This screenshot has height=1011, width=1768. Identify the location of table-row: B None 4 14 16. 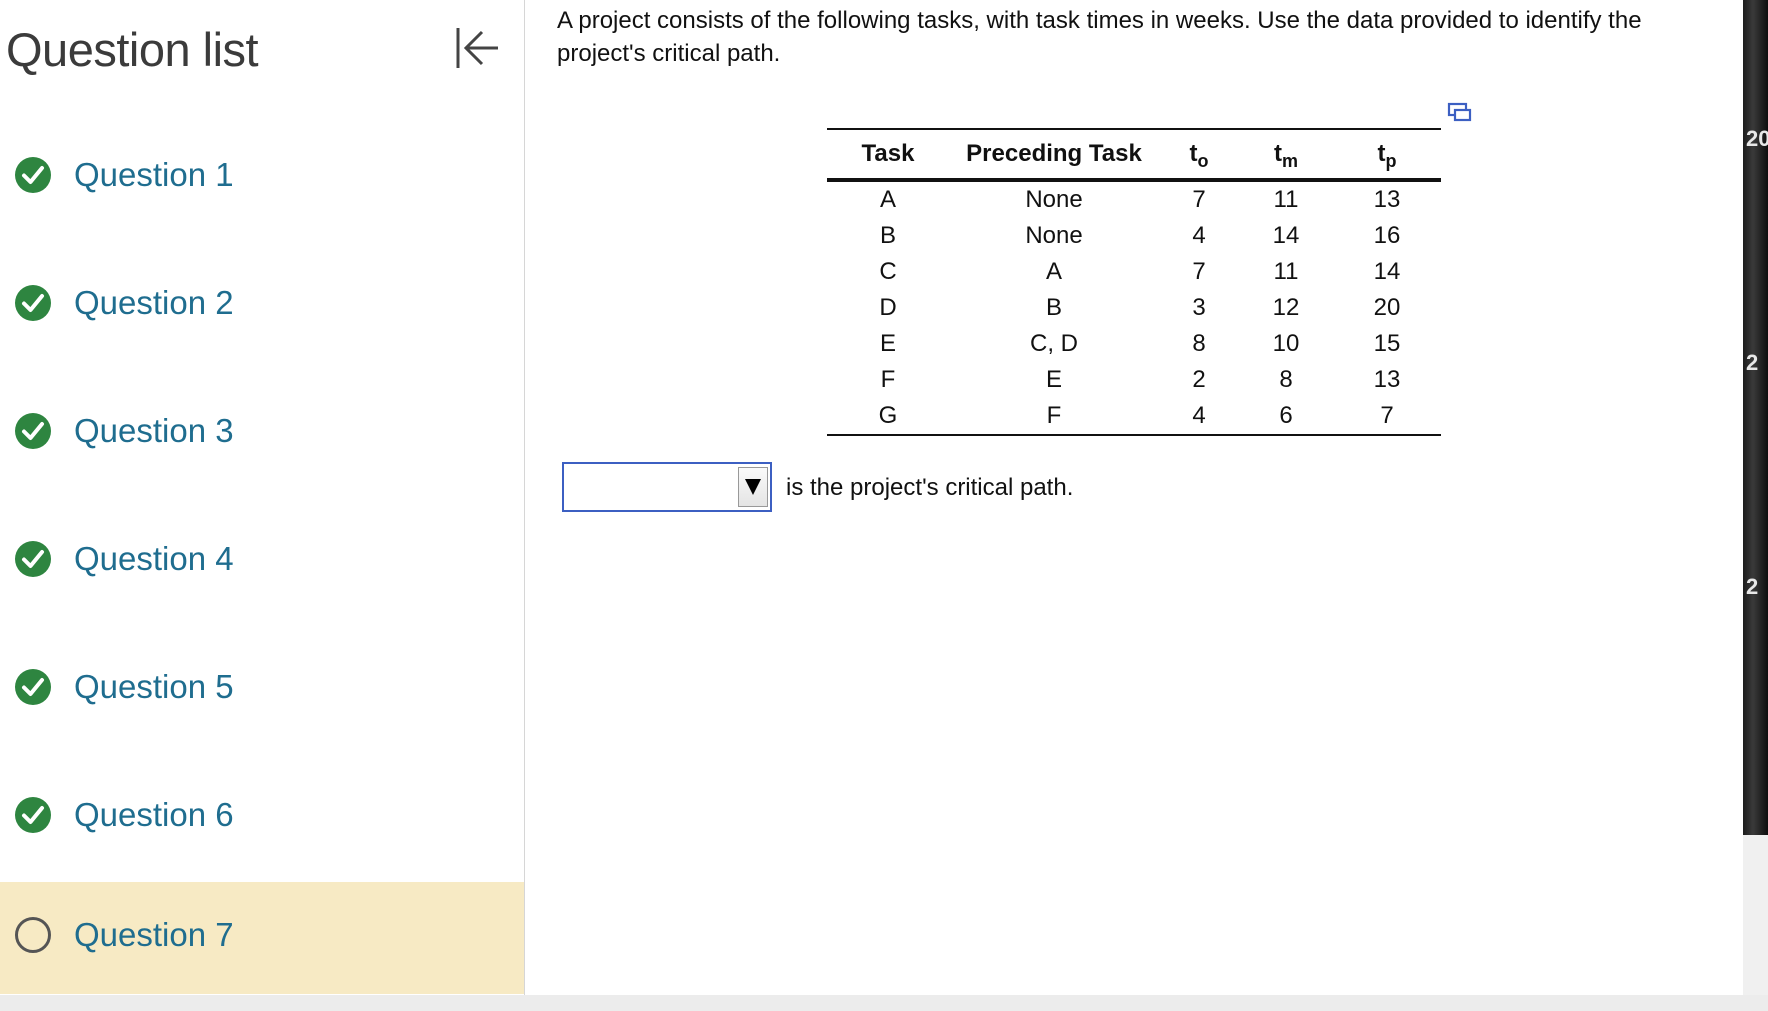
(1134, 236).